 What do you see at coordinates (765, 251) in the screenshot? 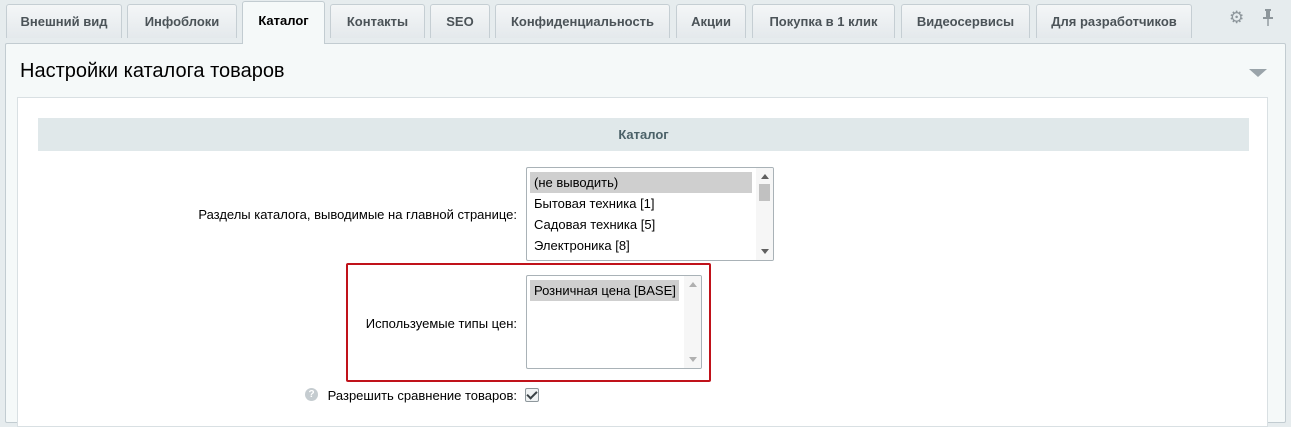
I see `scroll-down-icon` at bounding box center [765, 251].